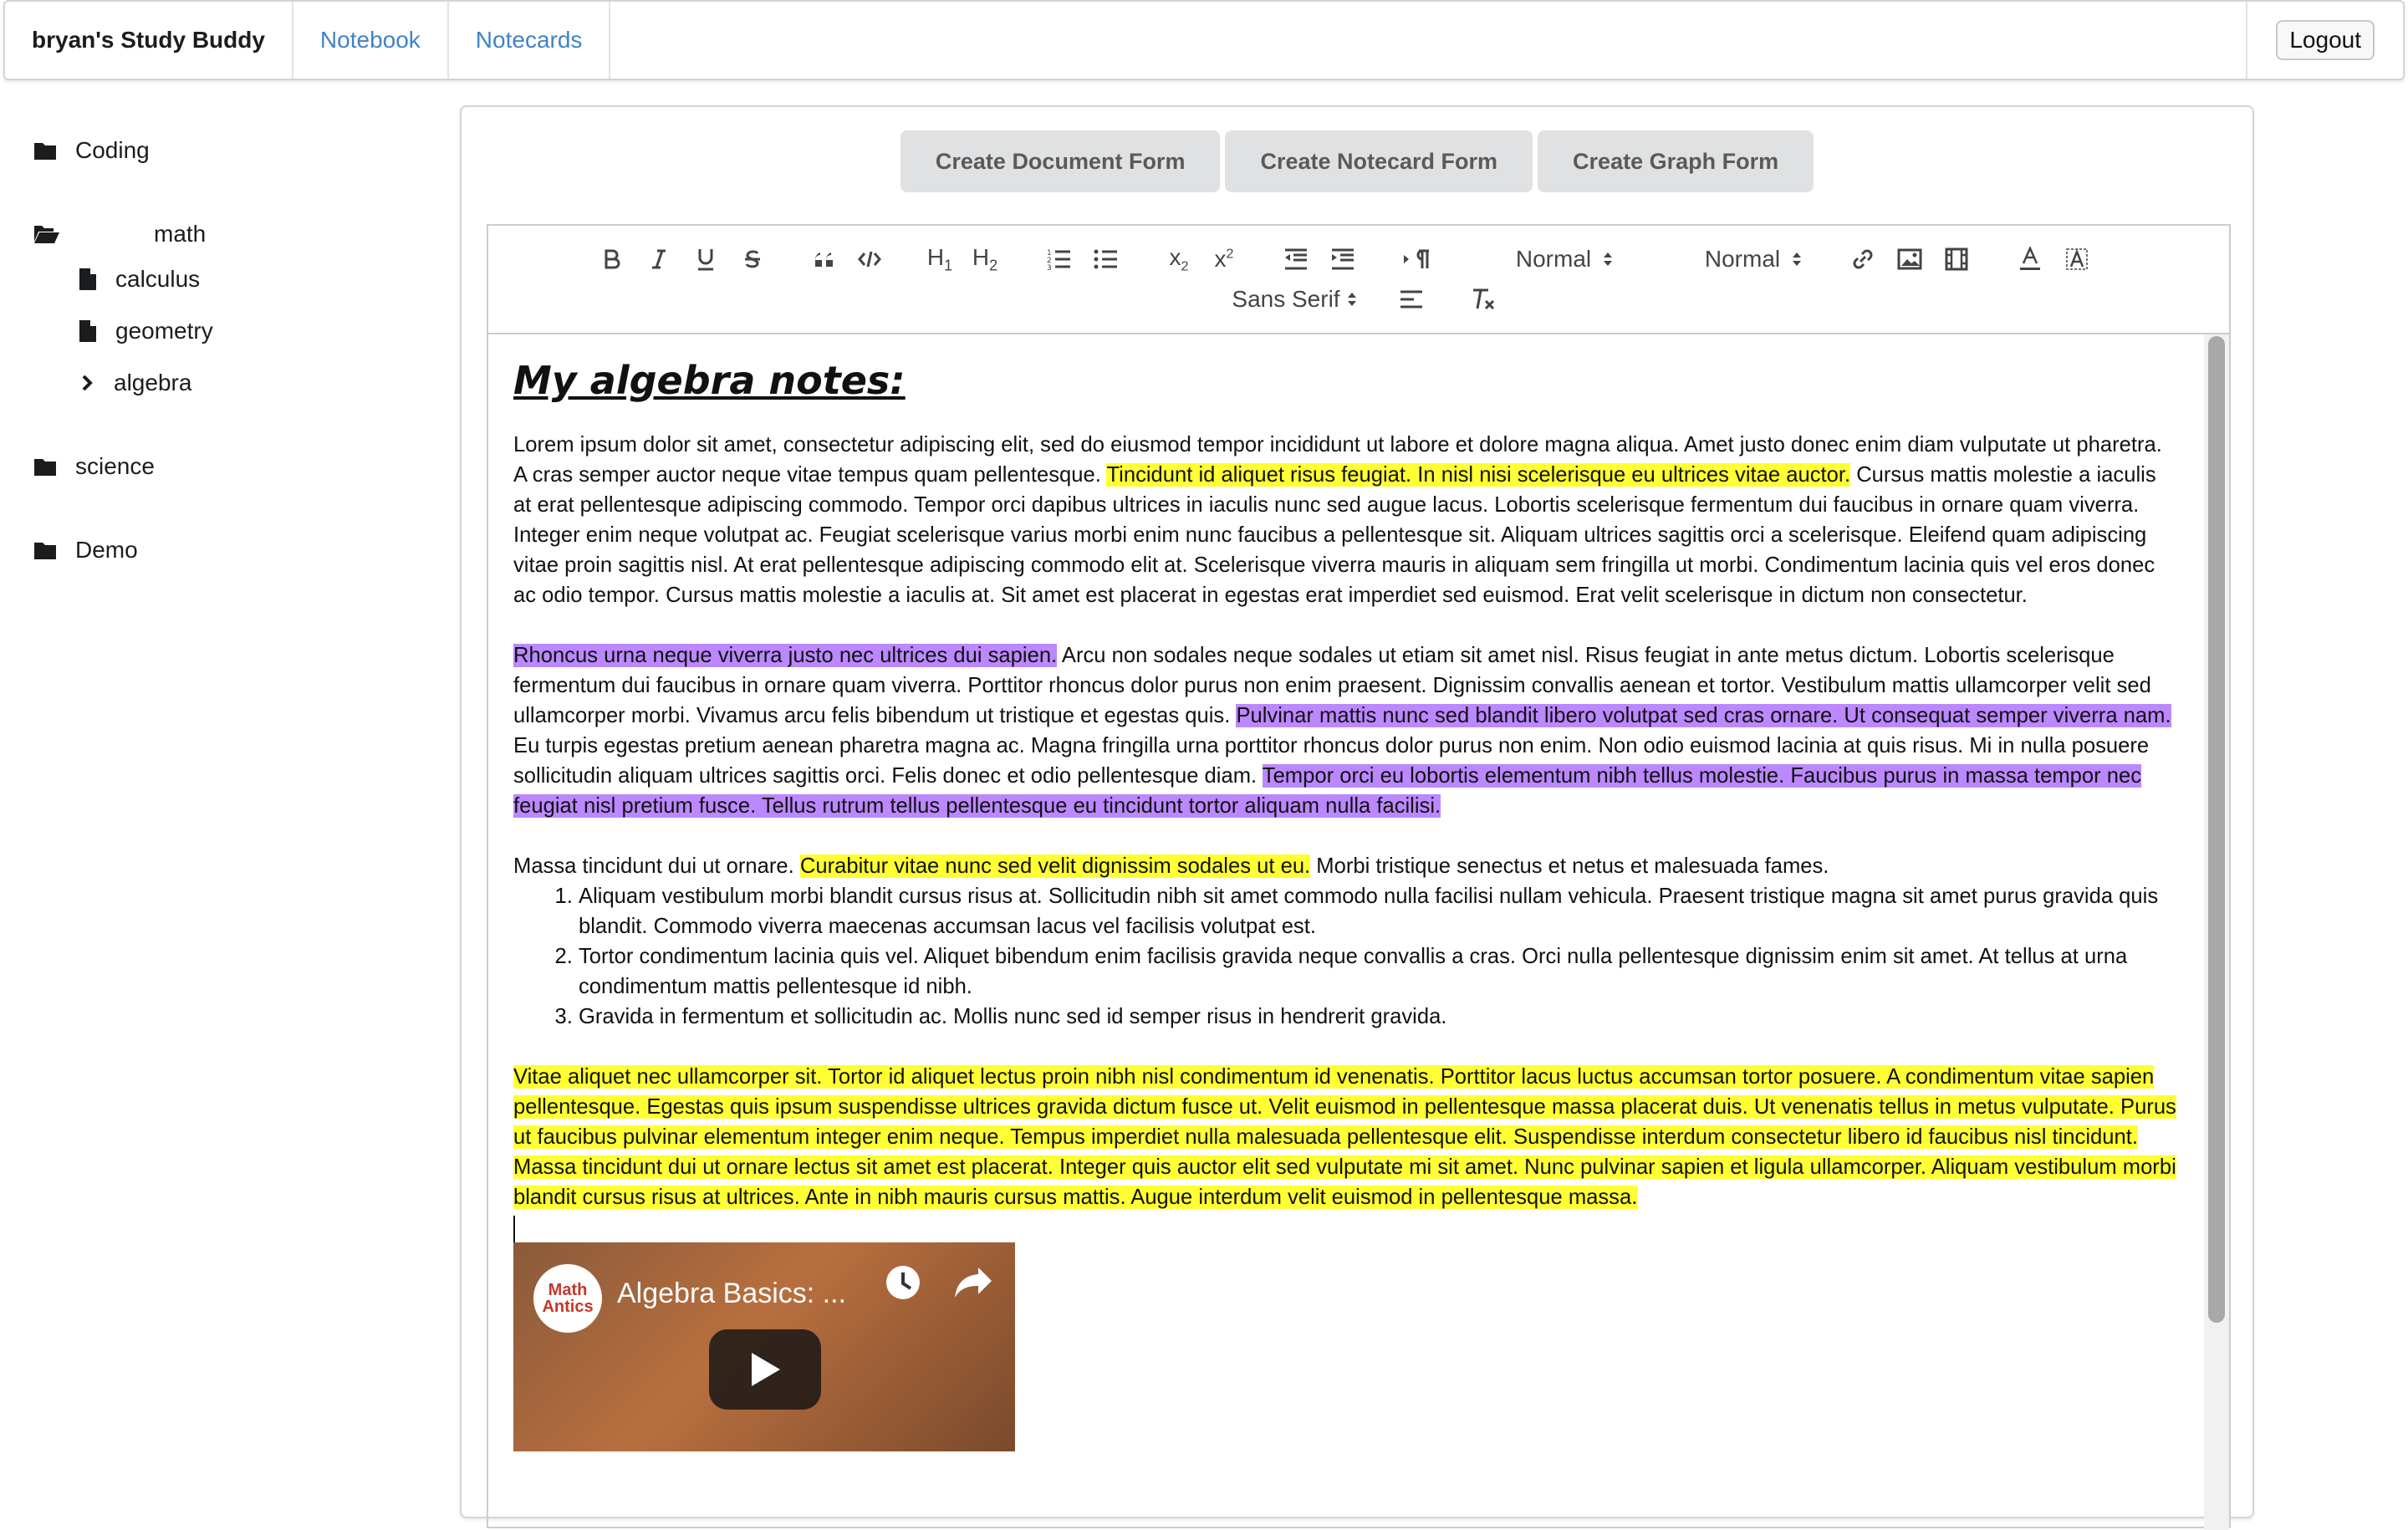  I want to click on text-direction-icon, so click(1417, 258).